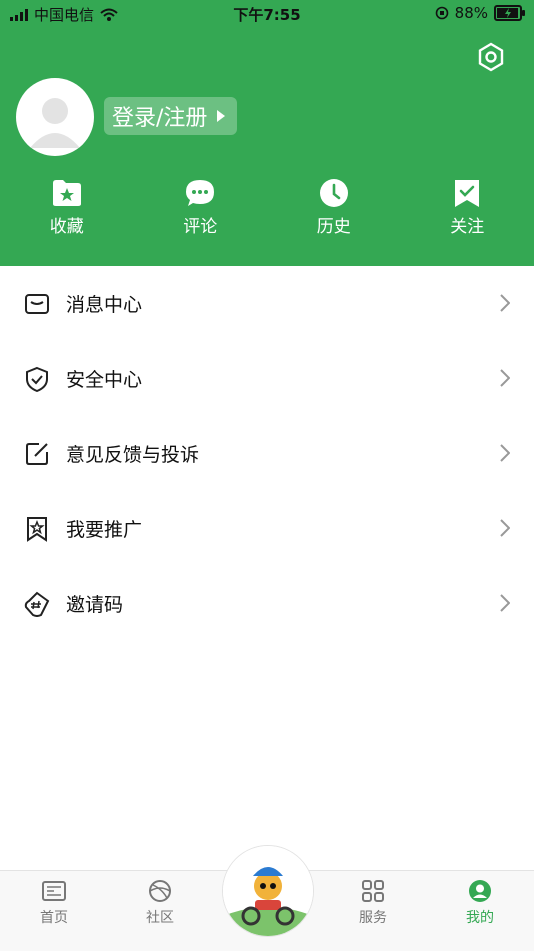 Image resolution: width=534 pixels, height=951 pixels. Describe the element at coordinates (37, 379) in the screenshot. I see `shield-check-icon` at that location.